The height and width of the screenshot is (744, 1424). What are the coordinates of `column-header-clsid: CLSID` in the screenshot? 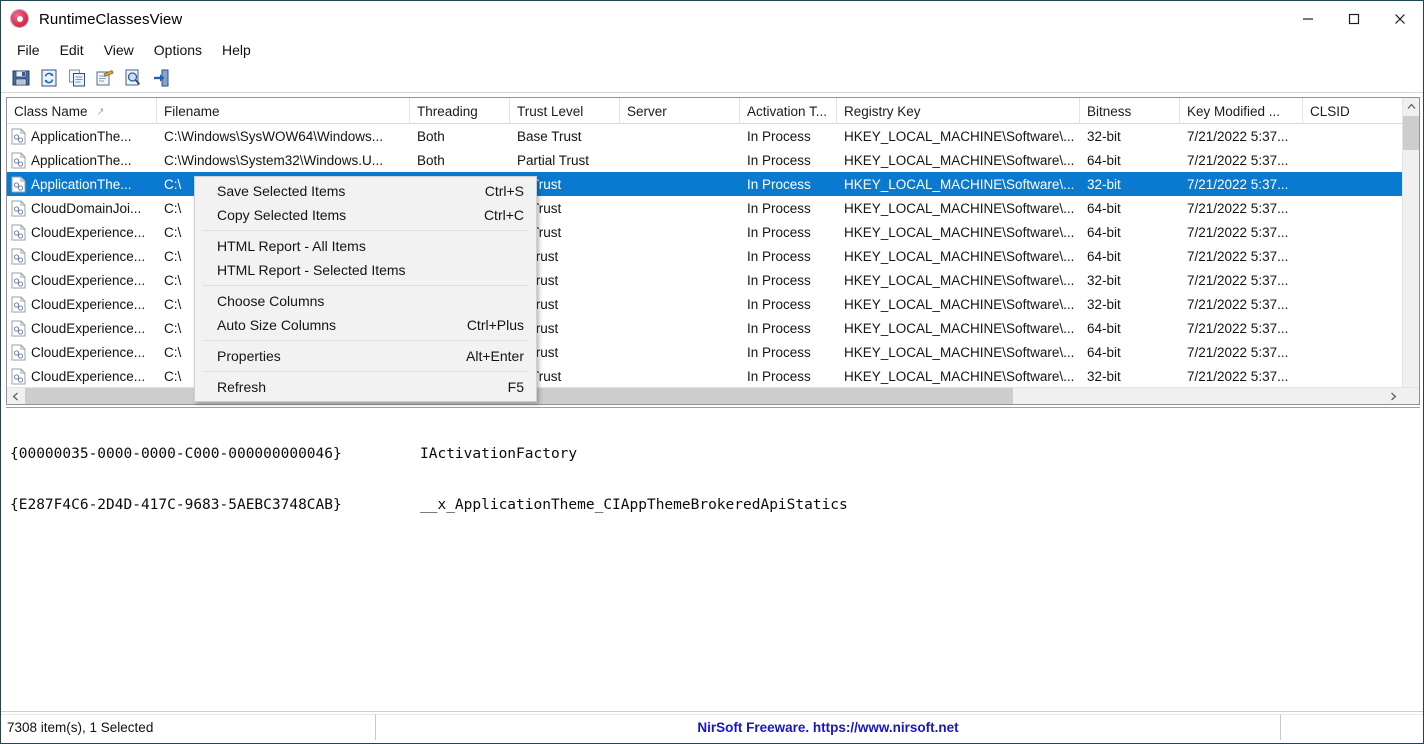 It's located at (1353, 111).